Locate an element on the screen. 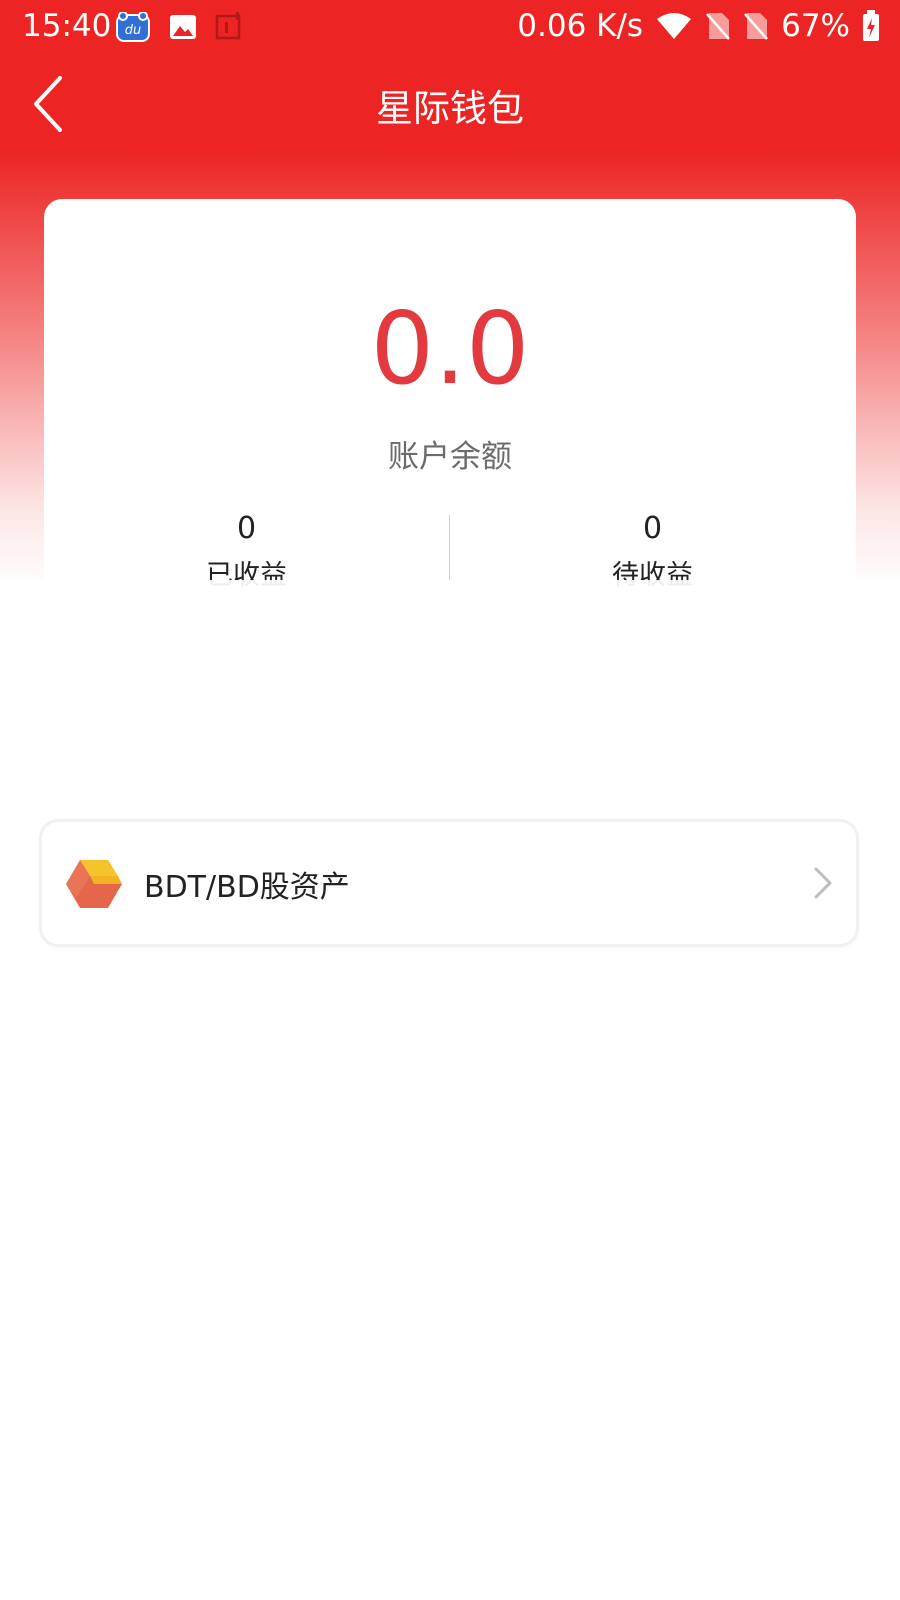  svg-text: du is located at coordinates (133, 30).